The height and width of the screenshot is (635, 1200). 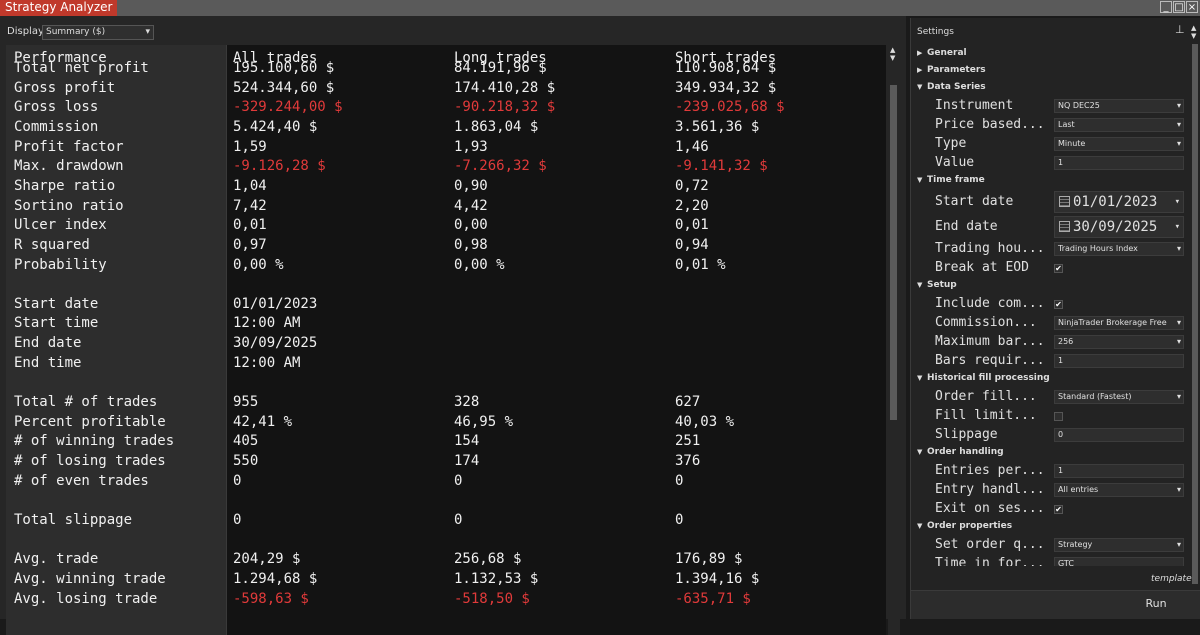 What do you see at coordinates (709, 559) in the screenshot?
I see `row-value: 176,89 $` at bounding box center [709, 559].